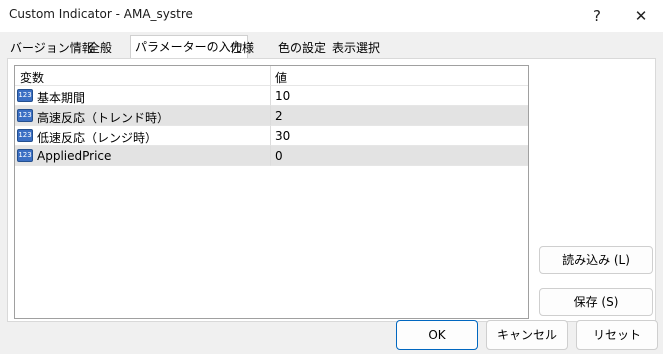 The height and width of the screenshot is (354, 663). Describe the element at coordinates (271, 76) in the screenshot. I see `grid-header-row: 変数 値` at that location.